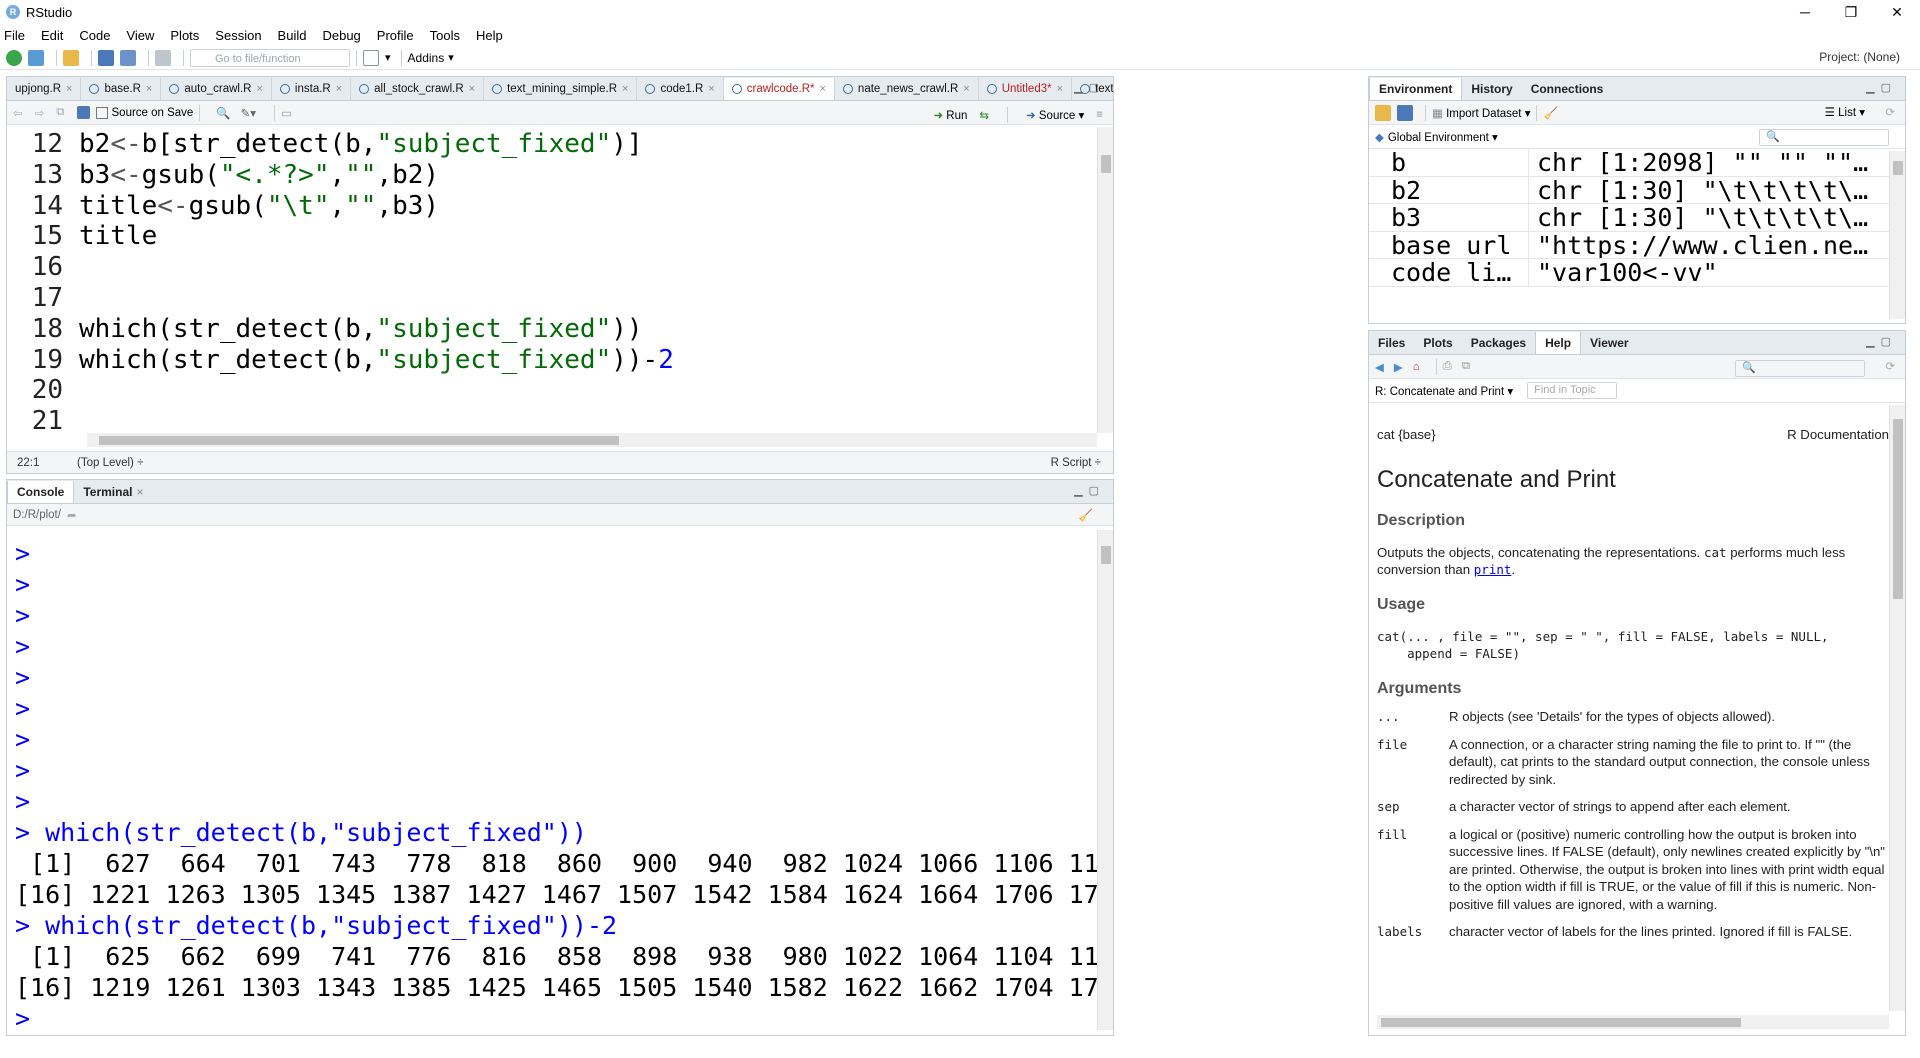 The height and width of the screenshot is (1058, 1920). I want to click on scope-selector: (Top Level) ÷, so click(110, 463).